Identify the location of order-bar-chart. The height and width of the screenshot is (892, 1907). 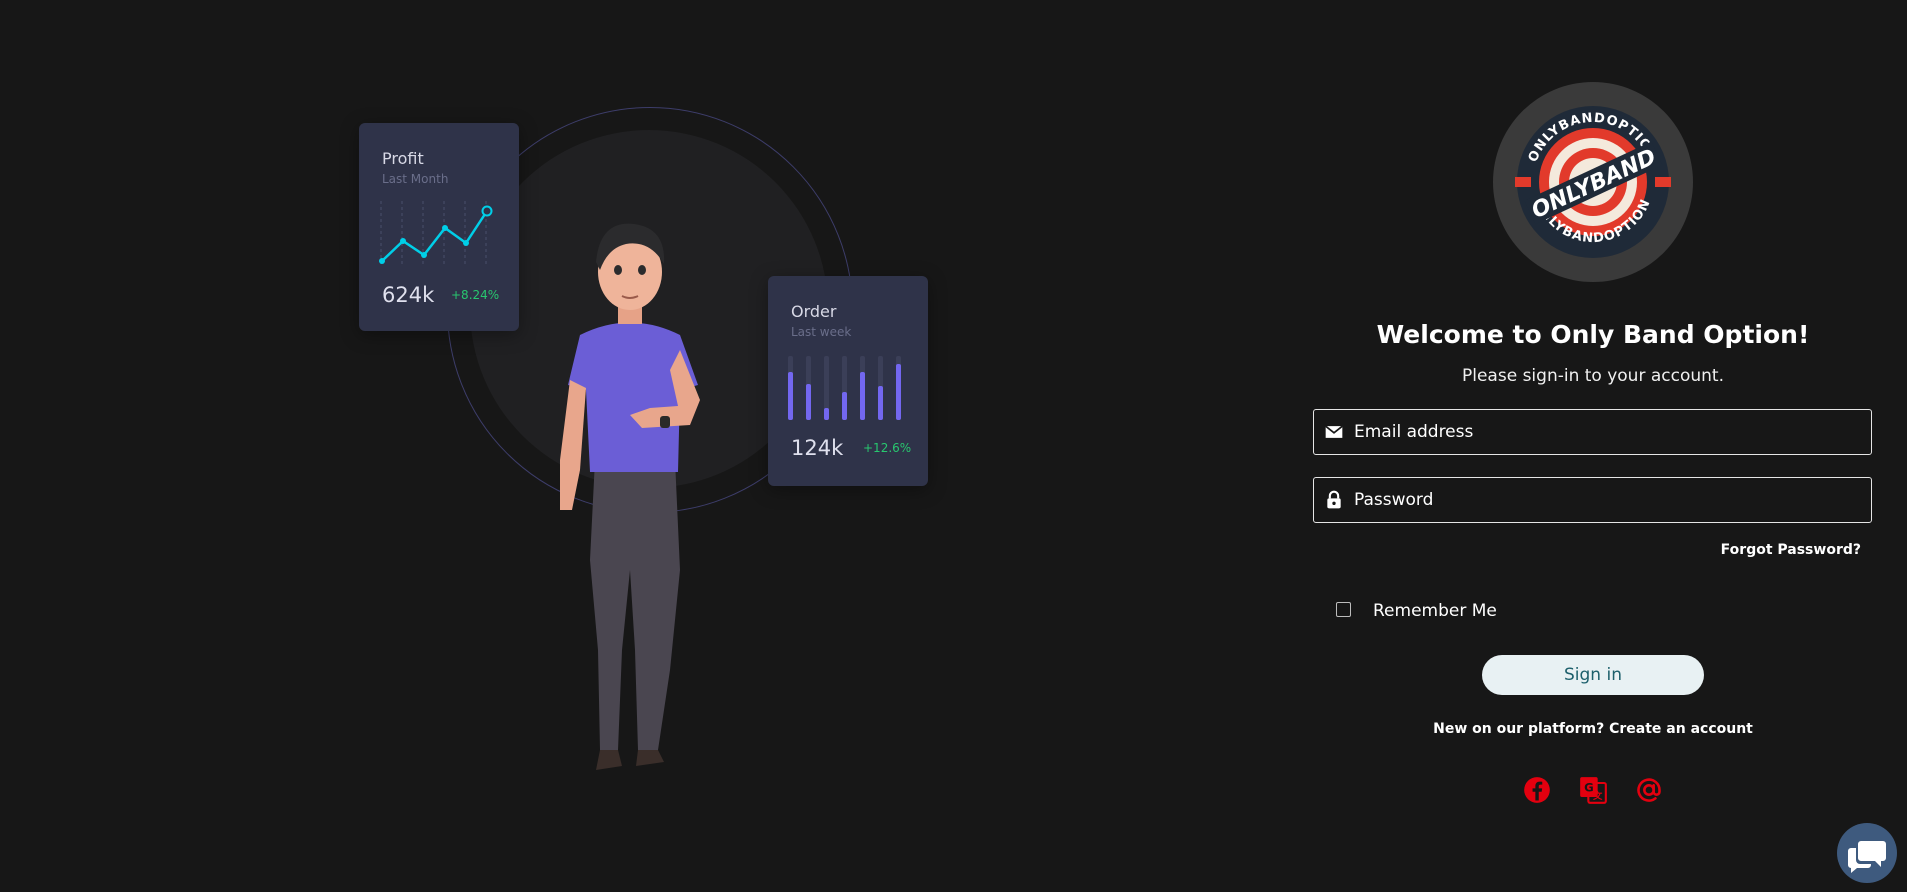
(844, 388).